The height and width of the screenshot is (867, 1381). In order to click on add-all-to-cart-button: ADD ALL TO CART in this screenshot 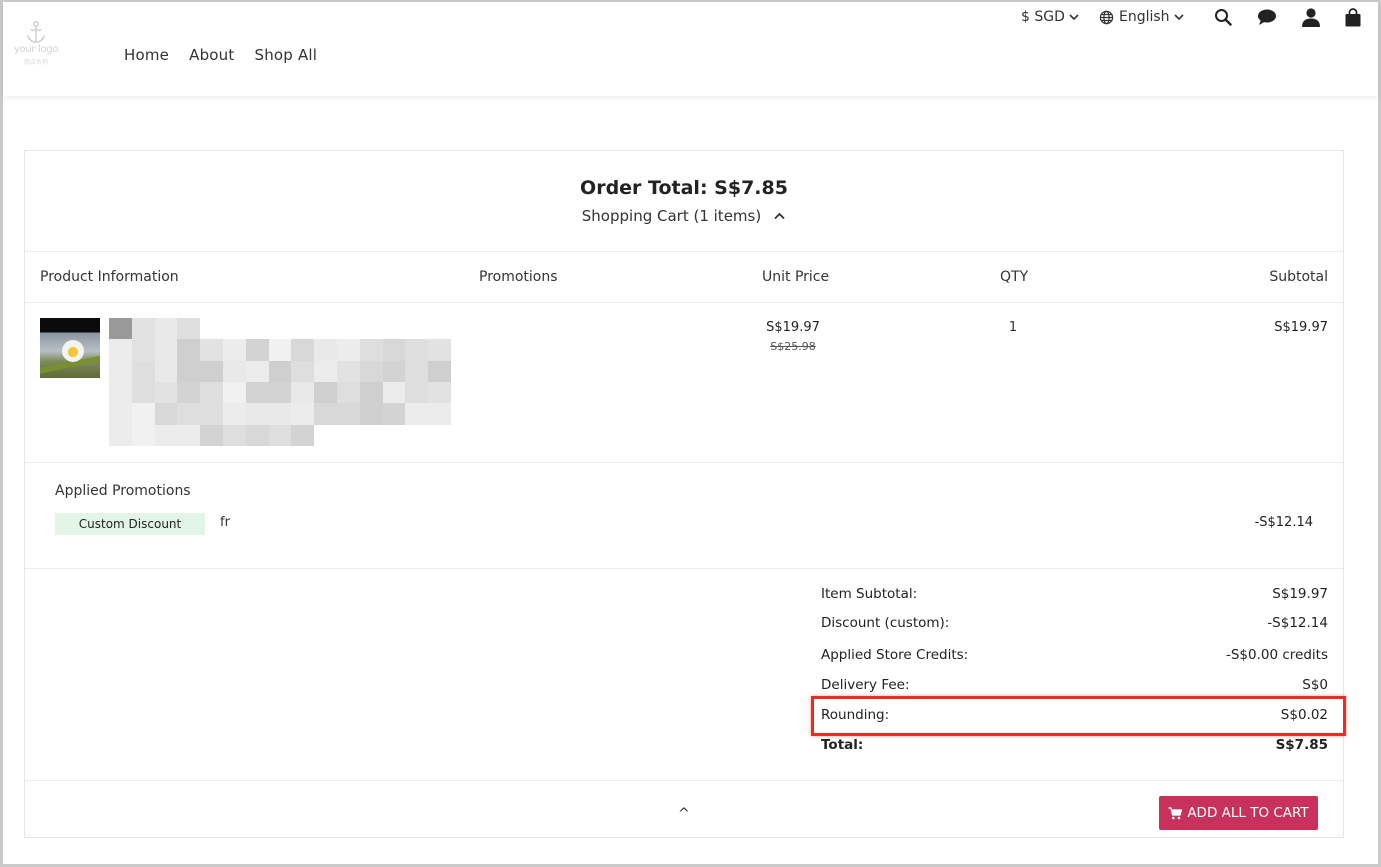, I will do `click(1238, 813)`.